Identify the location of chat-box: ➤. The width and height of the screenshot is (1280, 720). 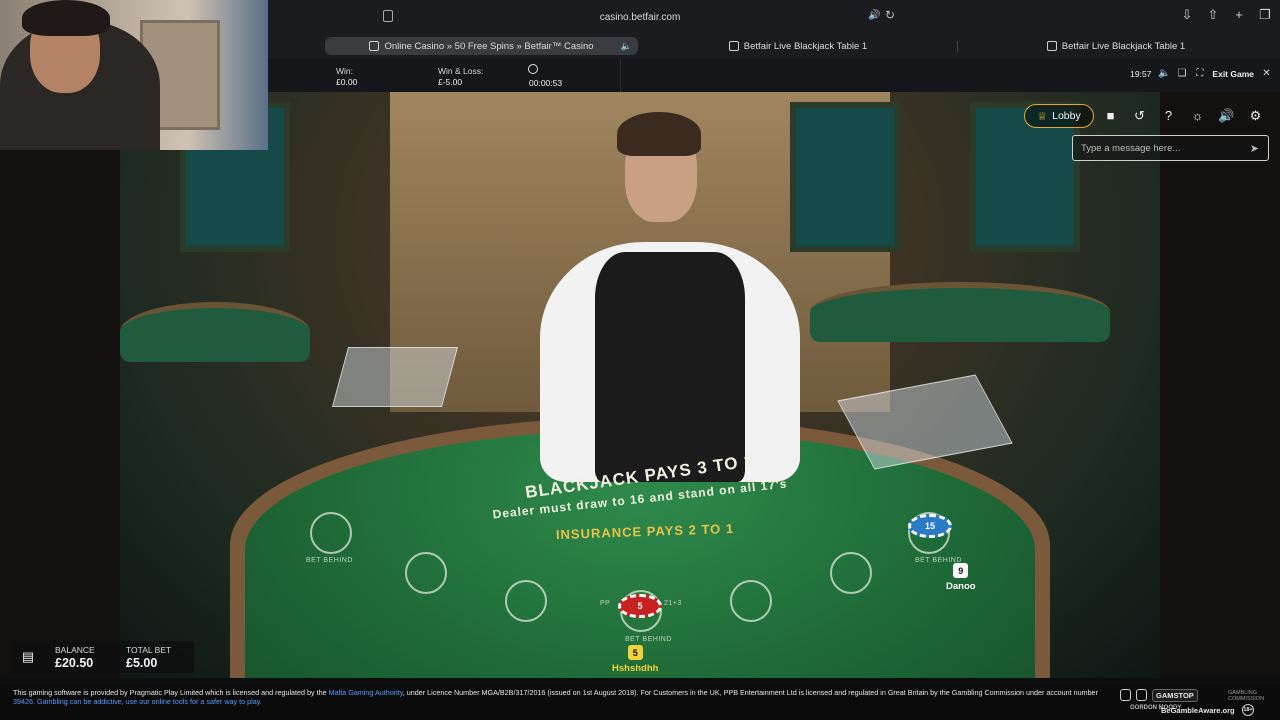
(1170, 148).